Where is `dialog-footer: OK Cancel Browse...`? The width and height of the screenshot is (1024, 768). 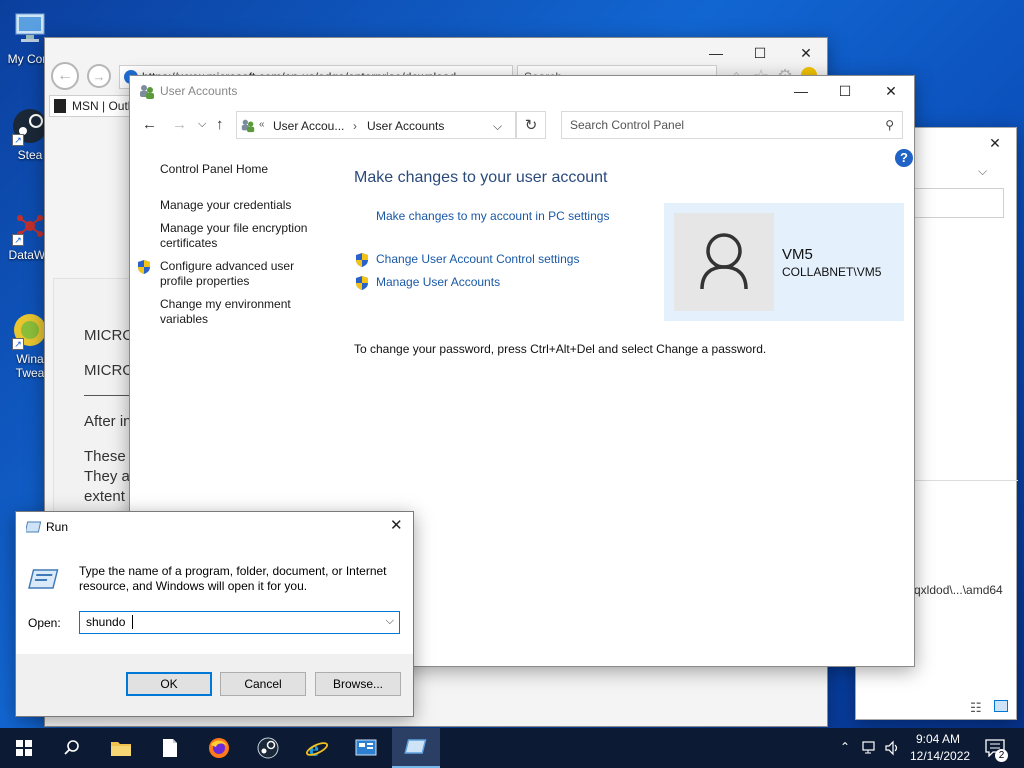
dialog-footer: OK Cancel Browse... is located at coordinates (214, 685).